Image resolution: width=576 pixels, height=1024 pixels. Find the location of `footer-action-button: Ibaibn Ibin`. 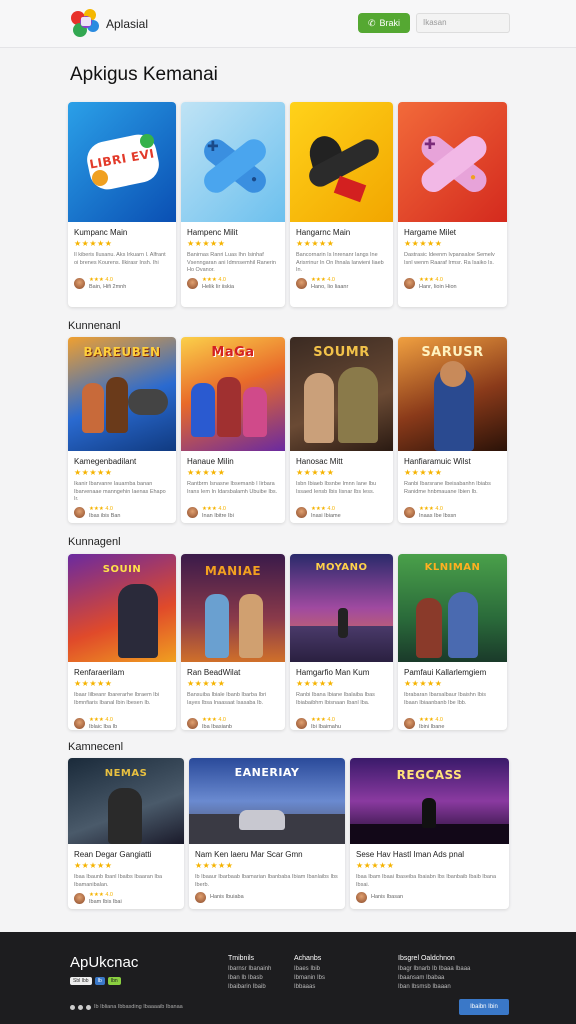

footer-action-button: Ibaibn Ibin is located at coordinates (484, 1007).